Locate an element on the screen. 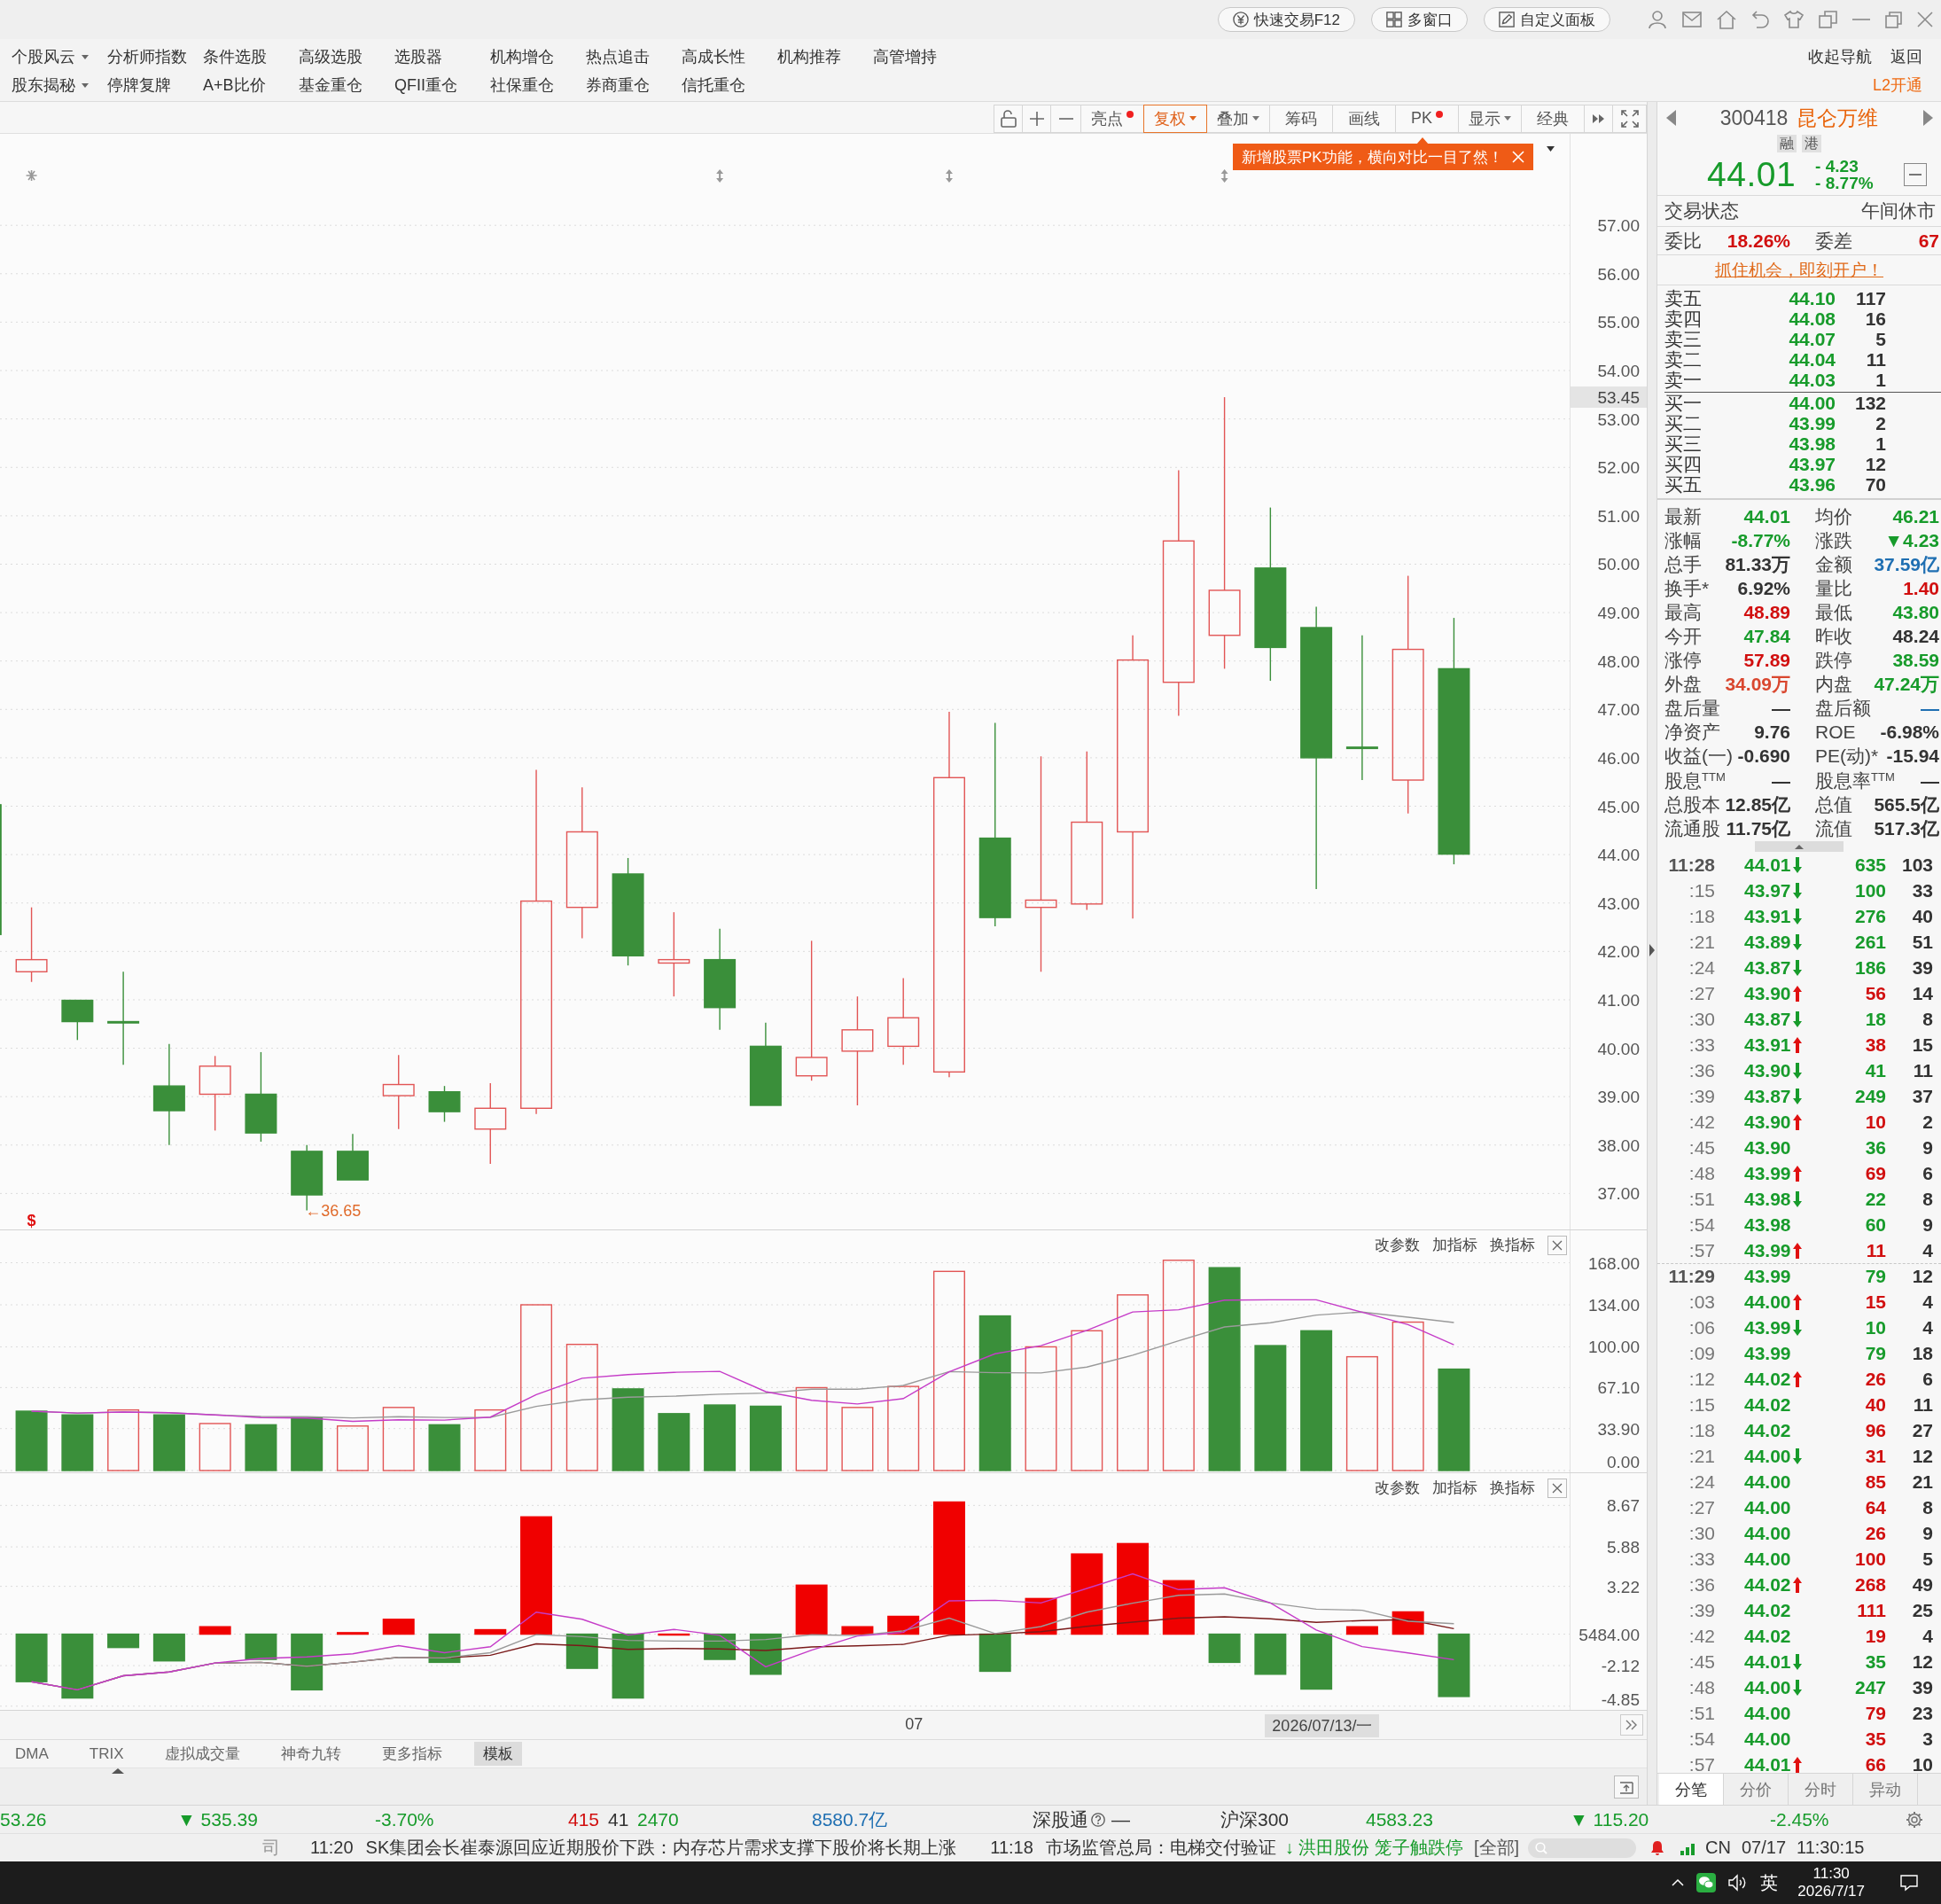 The width and height of the screenshot is (1941, 1904). chart-tool-button: 筹码 is located at coordinates (1301, 118).